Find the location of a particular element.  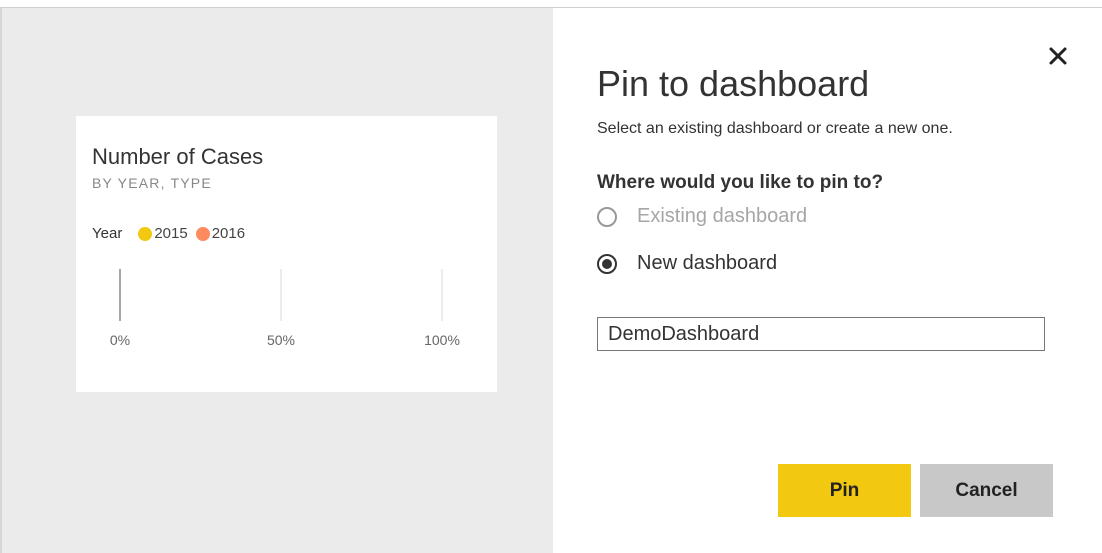

x-tick-label: 100% is located at coordinates (442, 340).